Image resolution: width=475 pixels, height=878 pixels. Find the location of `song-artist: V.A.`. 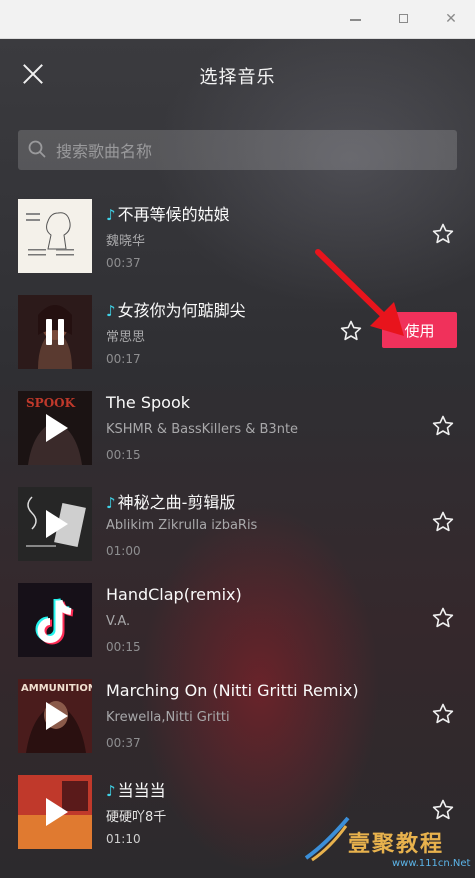

song-artist: V.A. is located at coordinates (118, 621).